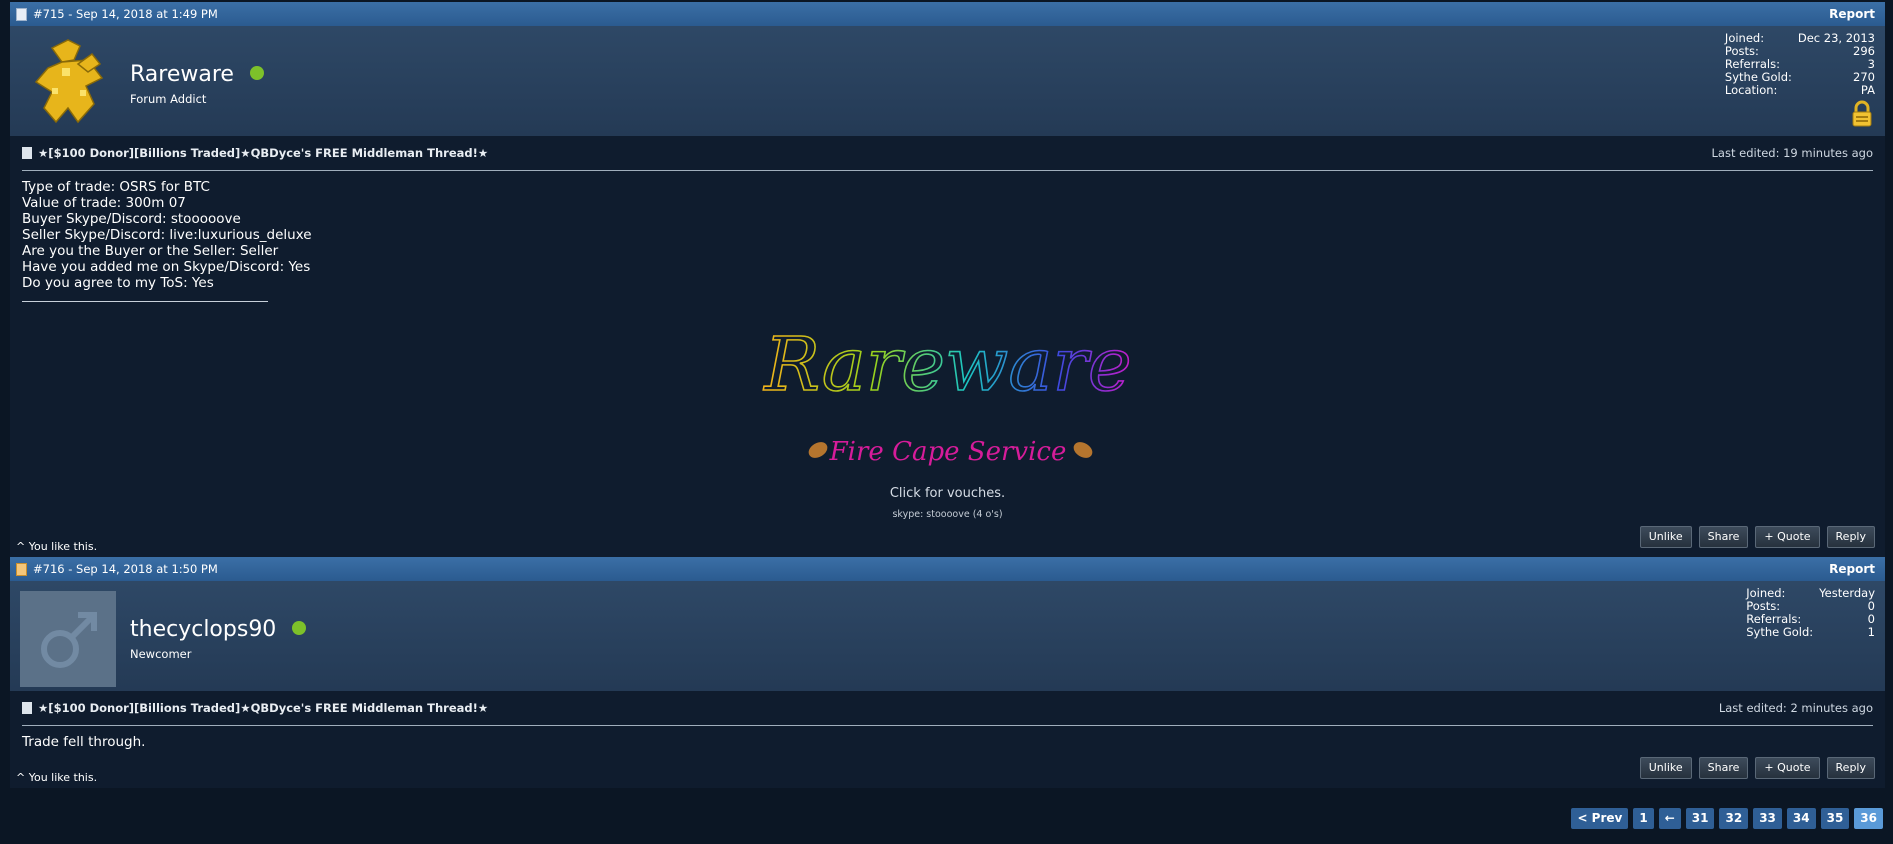 The height and width of the screenshot is (844, 1893). What do you see at coordinates (1795, 708) in the screenshot?
I see `last-edited: Last edited: 2 minutes ago` at bounding box center [1795, 708].